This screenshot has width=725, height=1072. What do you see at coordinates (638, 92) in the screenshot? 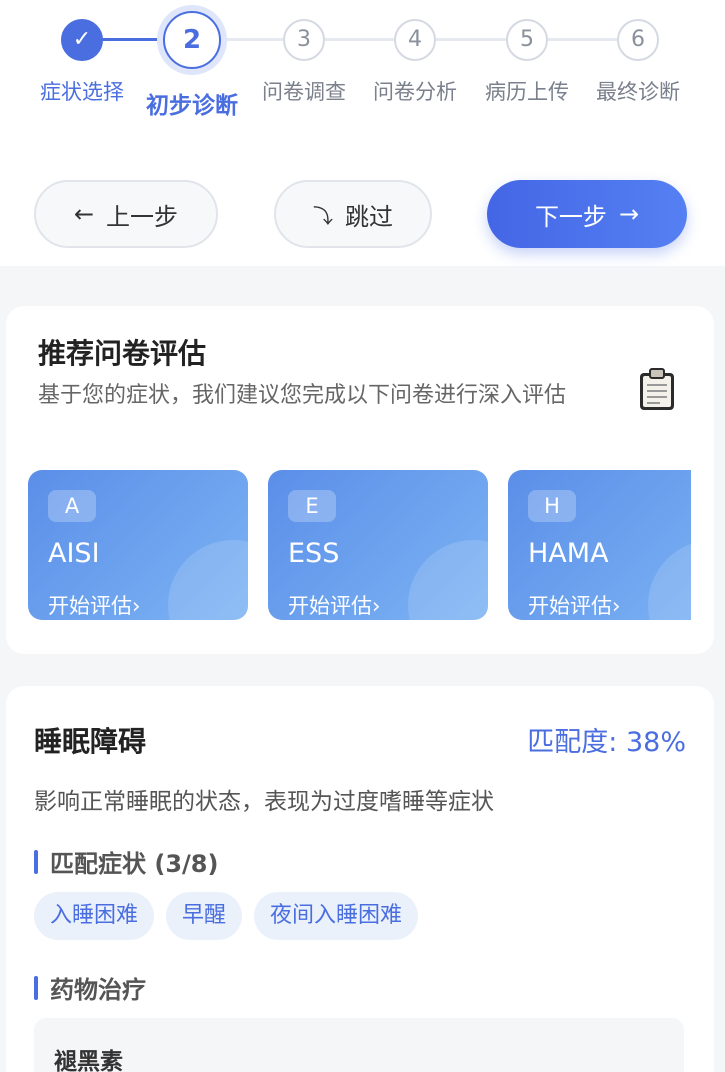
I see `step-label: 最终诊断` at bounding box center [638, 92].